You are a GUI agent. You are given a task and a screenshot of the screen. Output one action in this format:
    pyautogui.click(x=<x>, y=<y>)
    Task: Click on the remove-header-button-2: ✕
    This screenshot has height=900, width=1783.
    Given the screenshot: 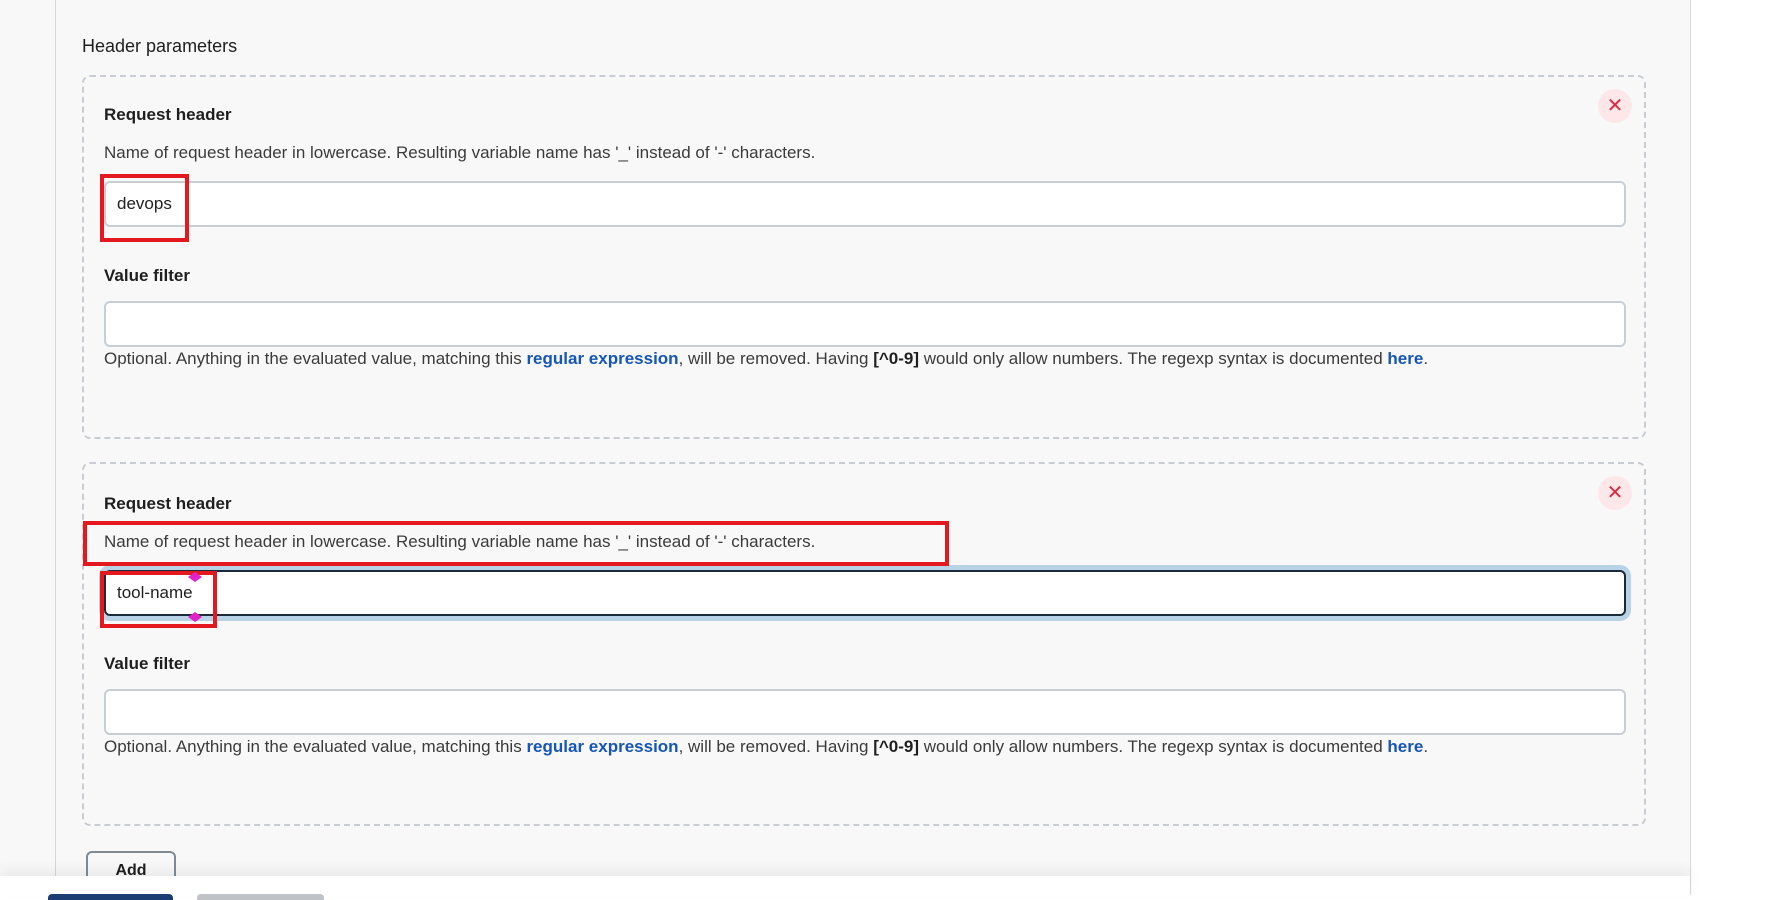 What is the action you would take?
    pyautogui.click(x=1615, y=493)
    